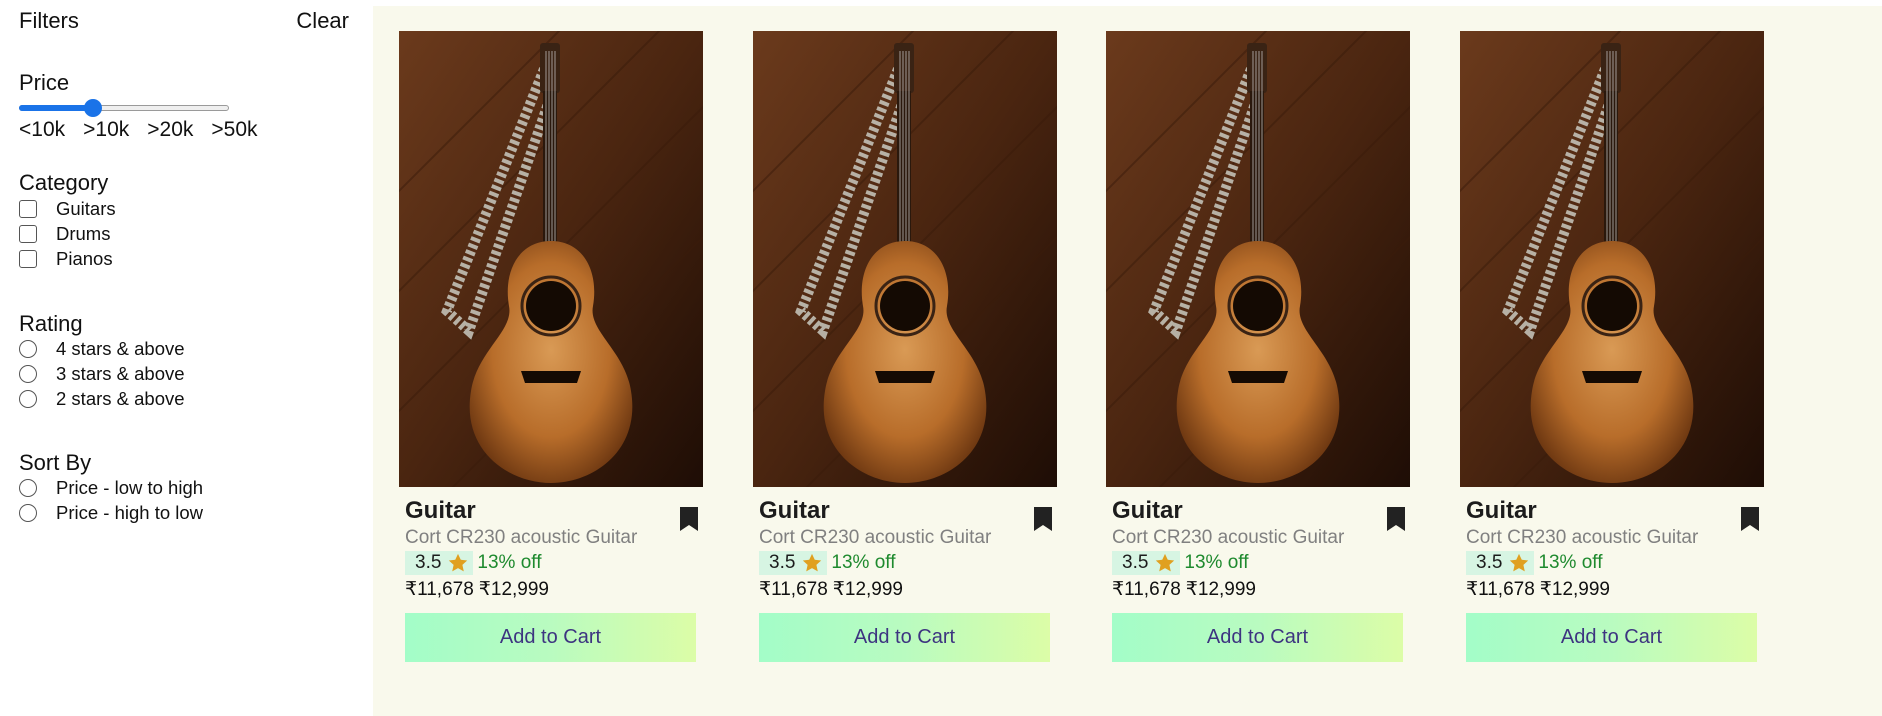 Image resolution: width=1882 pixels, height=716 pixels. Describe the element at coordinates (120, 373) in the screenshot. I see `option-label: 3 stars & above` at that location.